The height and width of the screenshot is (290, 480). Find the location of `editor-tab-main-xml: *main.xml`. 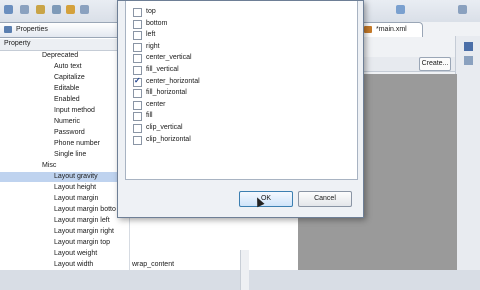

editor-tab-main-xml: *main.xml is located at coordinates (391, 29).